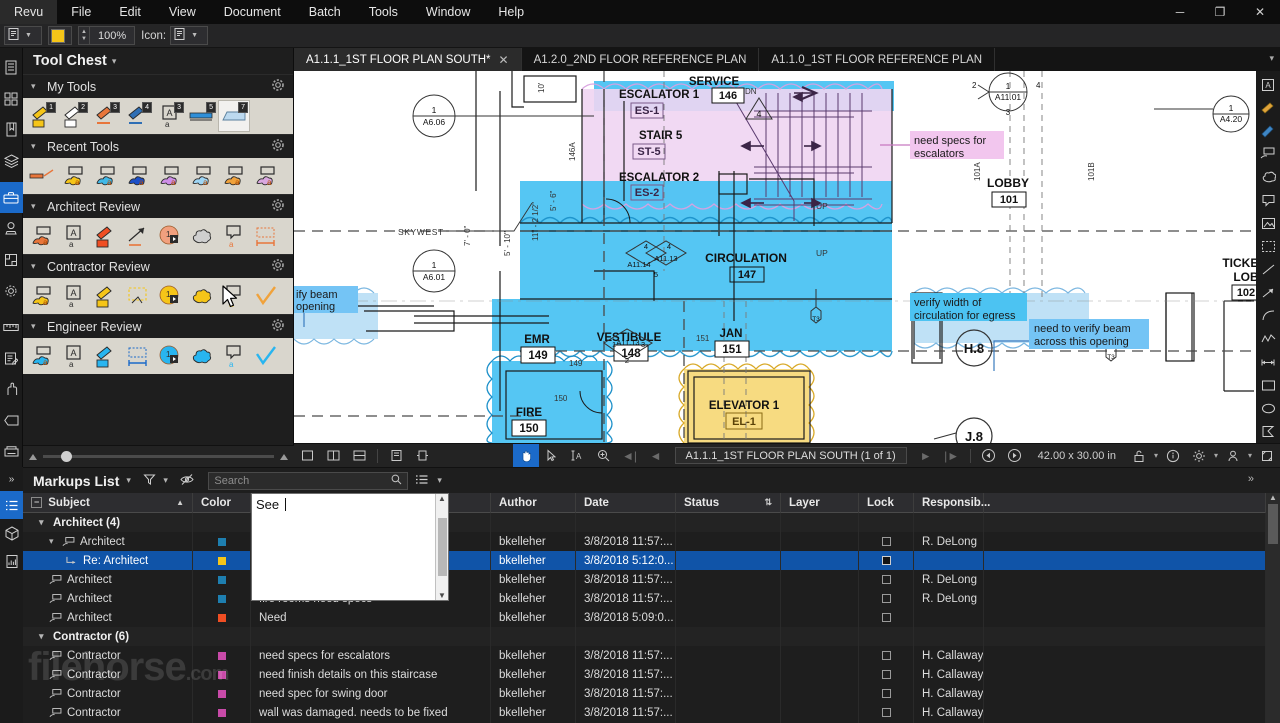  Describe the element at coordinates (1268, 315) in the screenshot. I see `arc-icon` at that location.